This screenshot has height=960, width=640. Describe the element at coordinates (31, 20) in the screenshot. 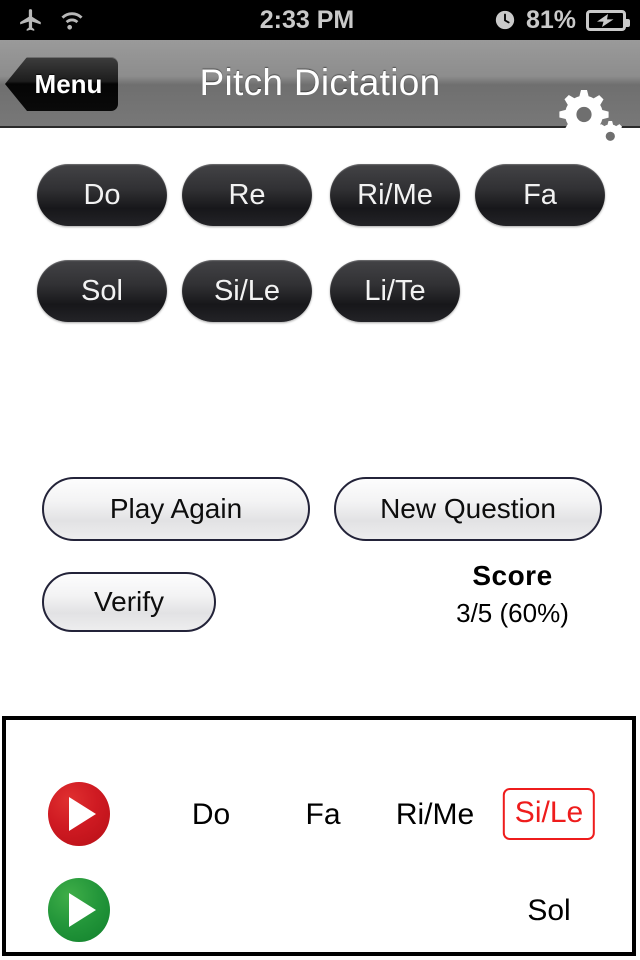

I see `airplane-icon` at that location.